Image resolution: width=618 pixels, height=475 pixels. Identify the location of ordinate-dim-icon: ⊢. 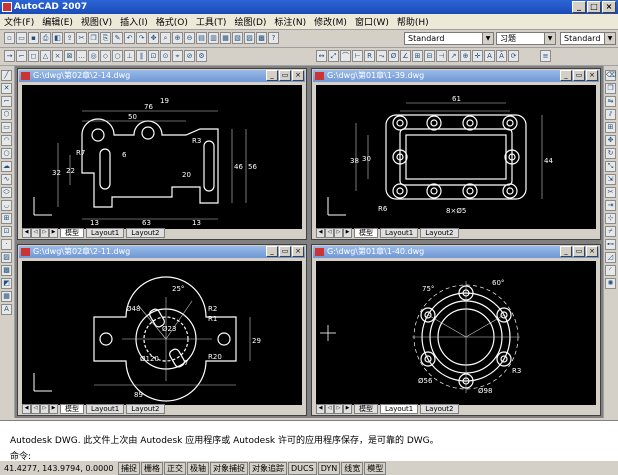
(357, 56).